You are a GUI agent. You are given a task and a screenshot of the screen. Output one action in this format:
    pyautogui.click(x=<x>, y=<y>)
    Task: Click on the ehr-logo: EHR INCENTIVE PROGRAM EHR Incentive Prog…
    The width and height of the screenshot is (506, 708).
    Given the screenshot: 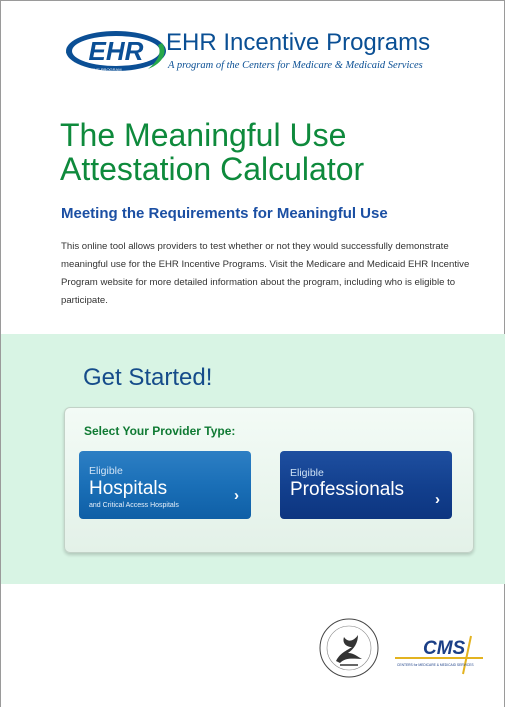 What is the action you would take?
    pyautogui.click(x=250, y=51)
    